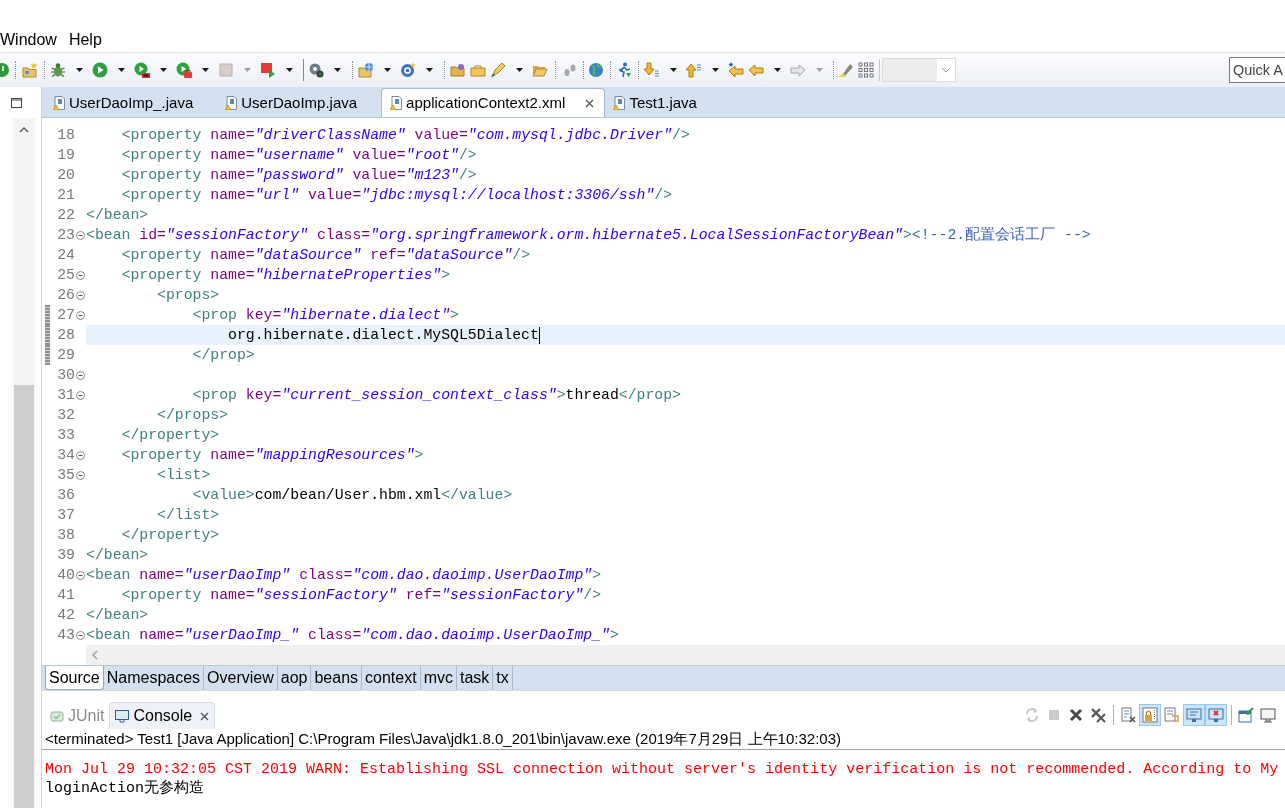  Describe the element at coordinates (438, 678) in the screenshot. I see `editor-subtab: mvc` at that location.